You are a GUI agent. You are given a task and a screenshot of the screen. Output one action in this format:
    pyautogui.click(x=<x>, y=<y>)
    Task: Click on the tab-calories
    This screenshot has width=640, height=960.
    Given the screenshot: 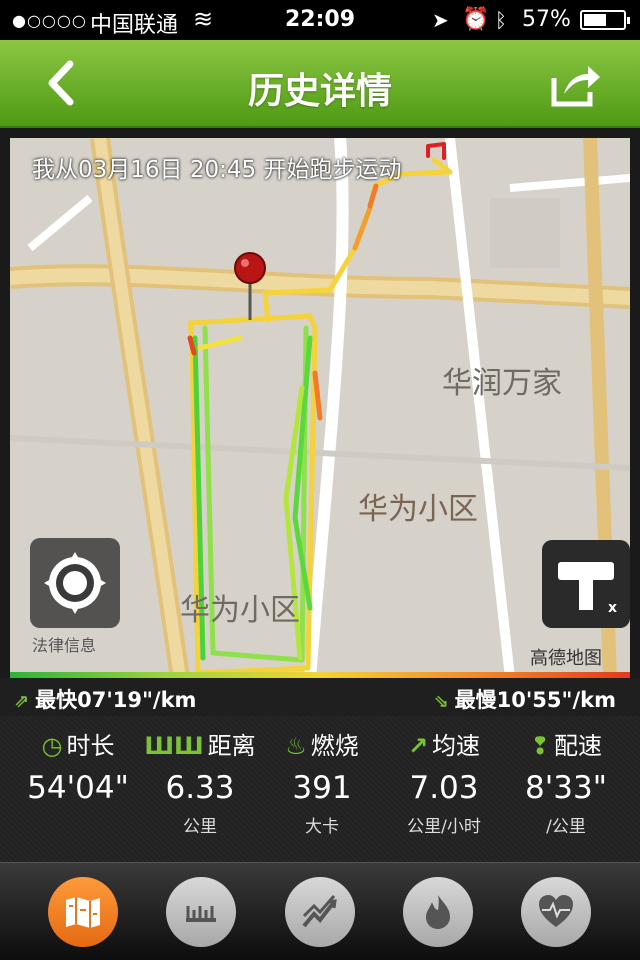 What is the action you would take?
    pyautogui.click(x=438, y=912)
    